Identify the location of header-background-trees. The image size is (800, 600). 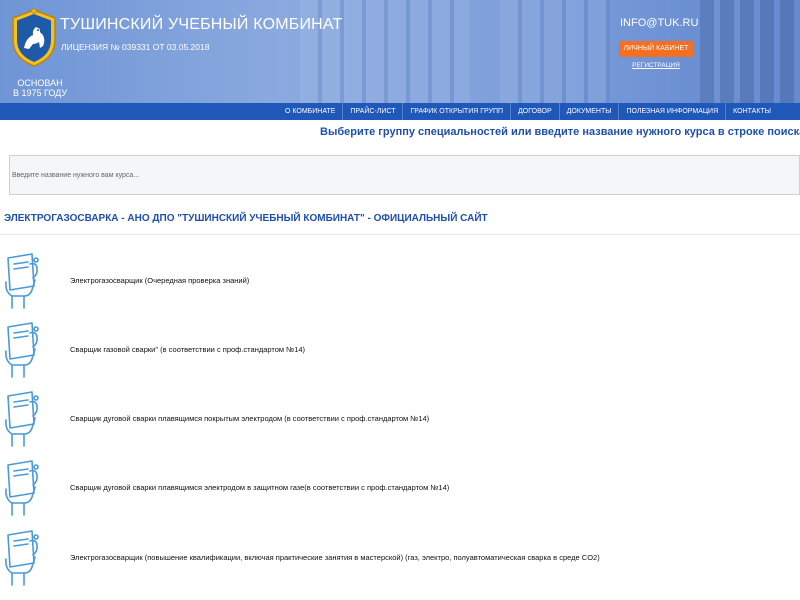
(750, 51).